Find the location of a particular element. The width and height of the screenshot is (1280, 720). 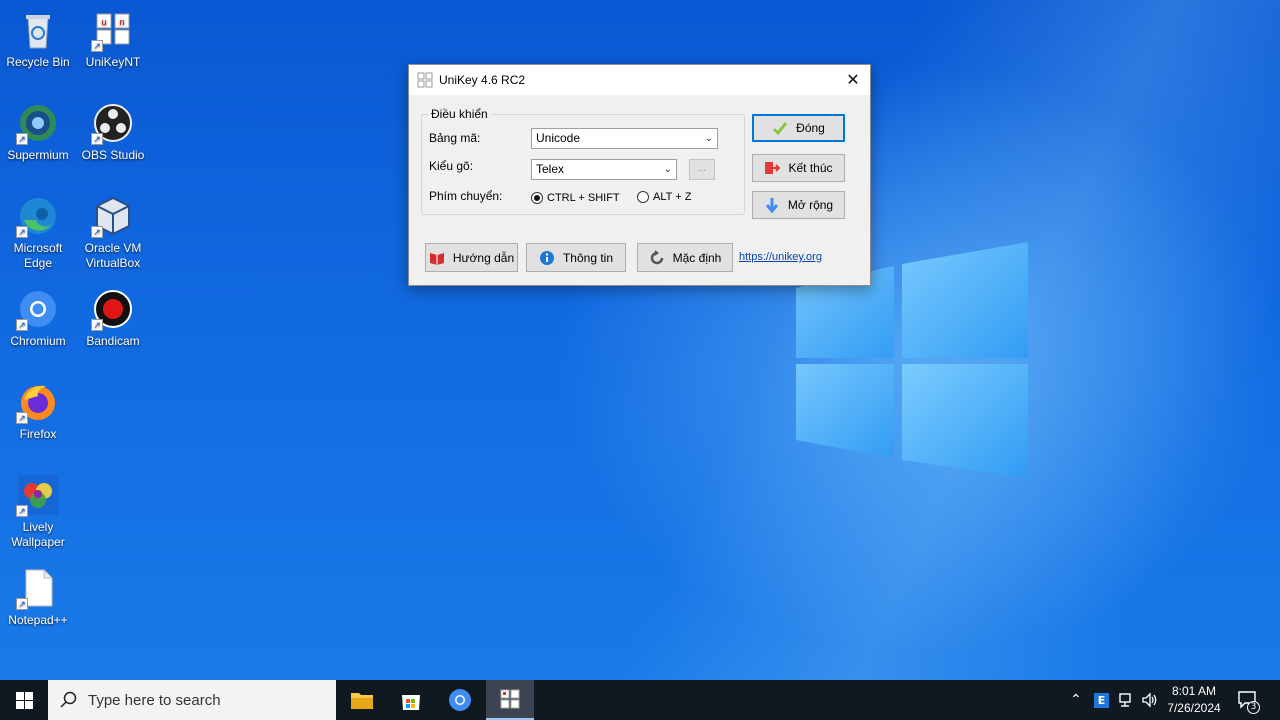

radio-ctrl-shift: CTRL + SHIFT is located at coordinates (575, 198).